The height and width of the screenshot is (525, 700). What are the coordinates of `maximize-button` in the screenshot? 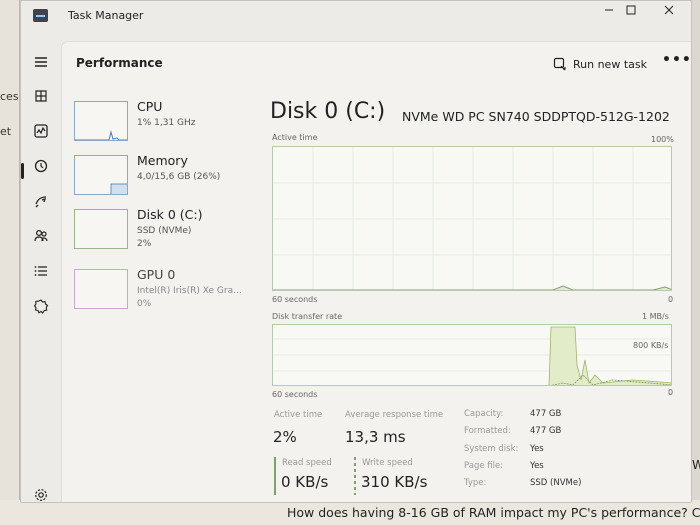 It's located at (631, 16).